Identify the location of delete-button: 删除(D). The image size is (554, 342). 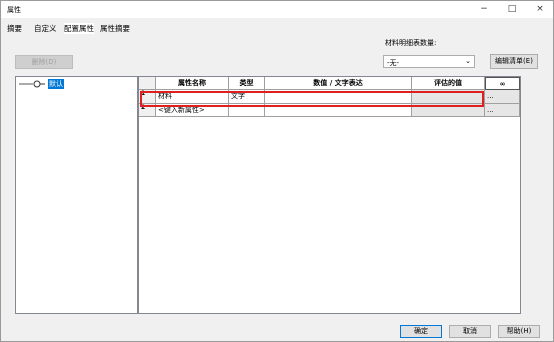
(44, 62).